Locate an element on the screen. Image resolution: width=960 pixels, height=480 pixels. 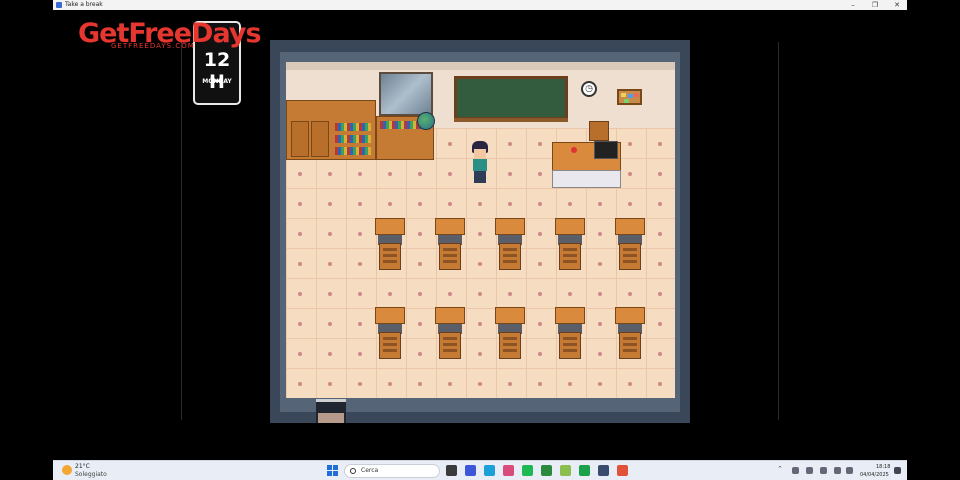
window-titlebar: Take a break – ❐ ✕ is located at coordinates (480, 5).